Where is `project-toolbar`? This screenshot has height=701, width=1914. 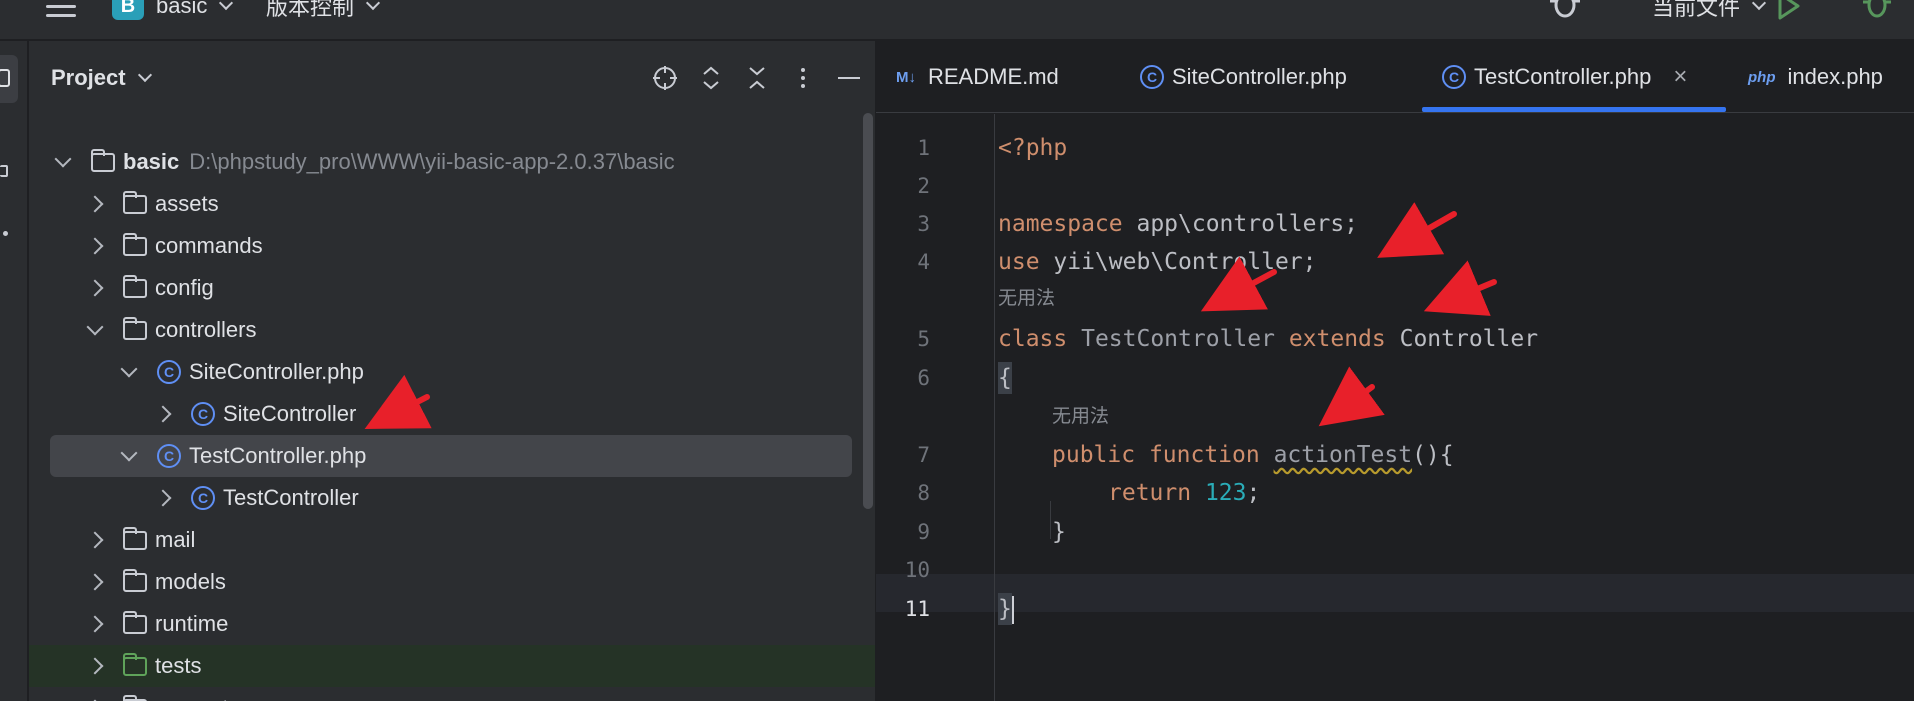 project-toolbar is located at coordinates (757, 78).